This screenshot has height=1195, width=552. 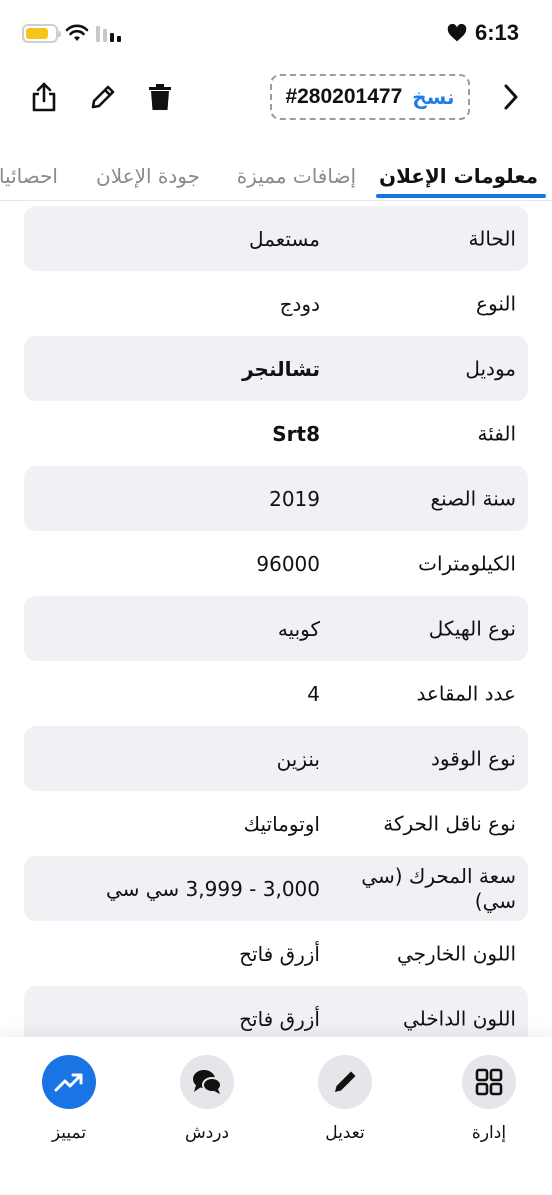 I want to click on detail-row: نوع الوقود بنزين, so click(x=276, y=758).